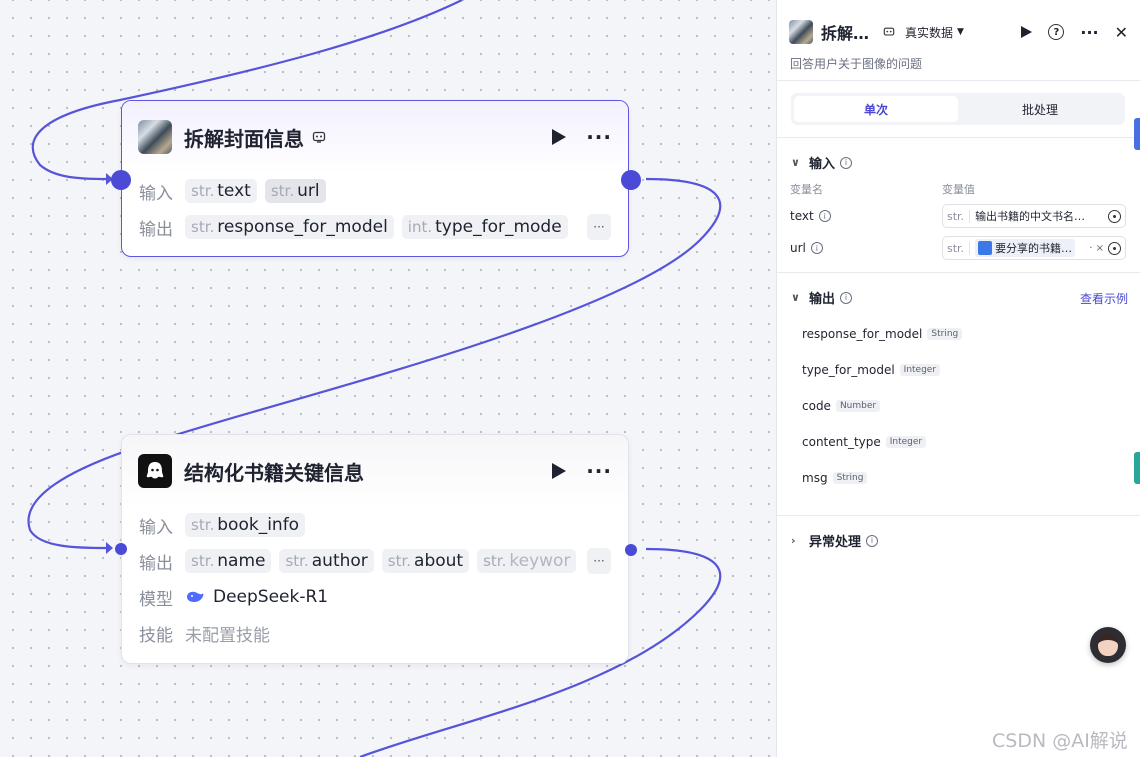  What do you see at coordinates (295, 191) in the screenshot?
I see `input-chip-url: str. url` at bounding box center [295, 191].